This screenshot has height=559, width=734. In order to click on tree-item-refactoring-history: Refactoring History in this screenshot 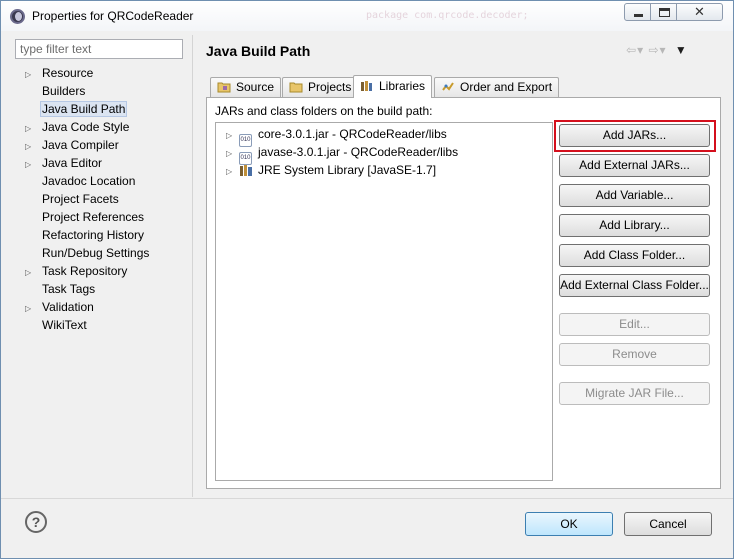, I will do `click(85, 235)`.